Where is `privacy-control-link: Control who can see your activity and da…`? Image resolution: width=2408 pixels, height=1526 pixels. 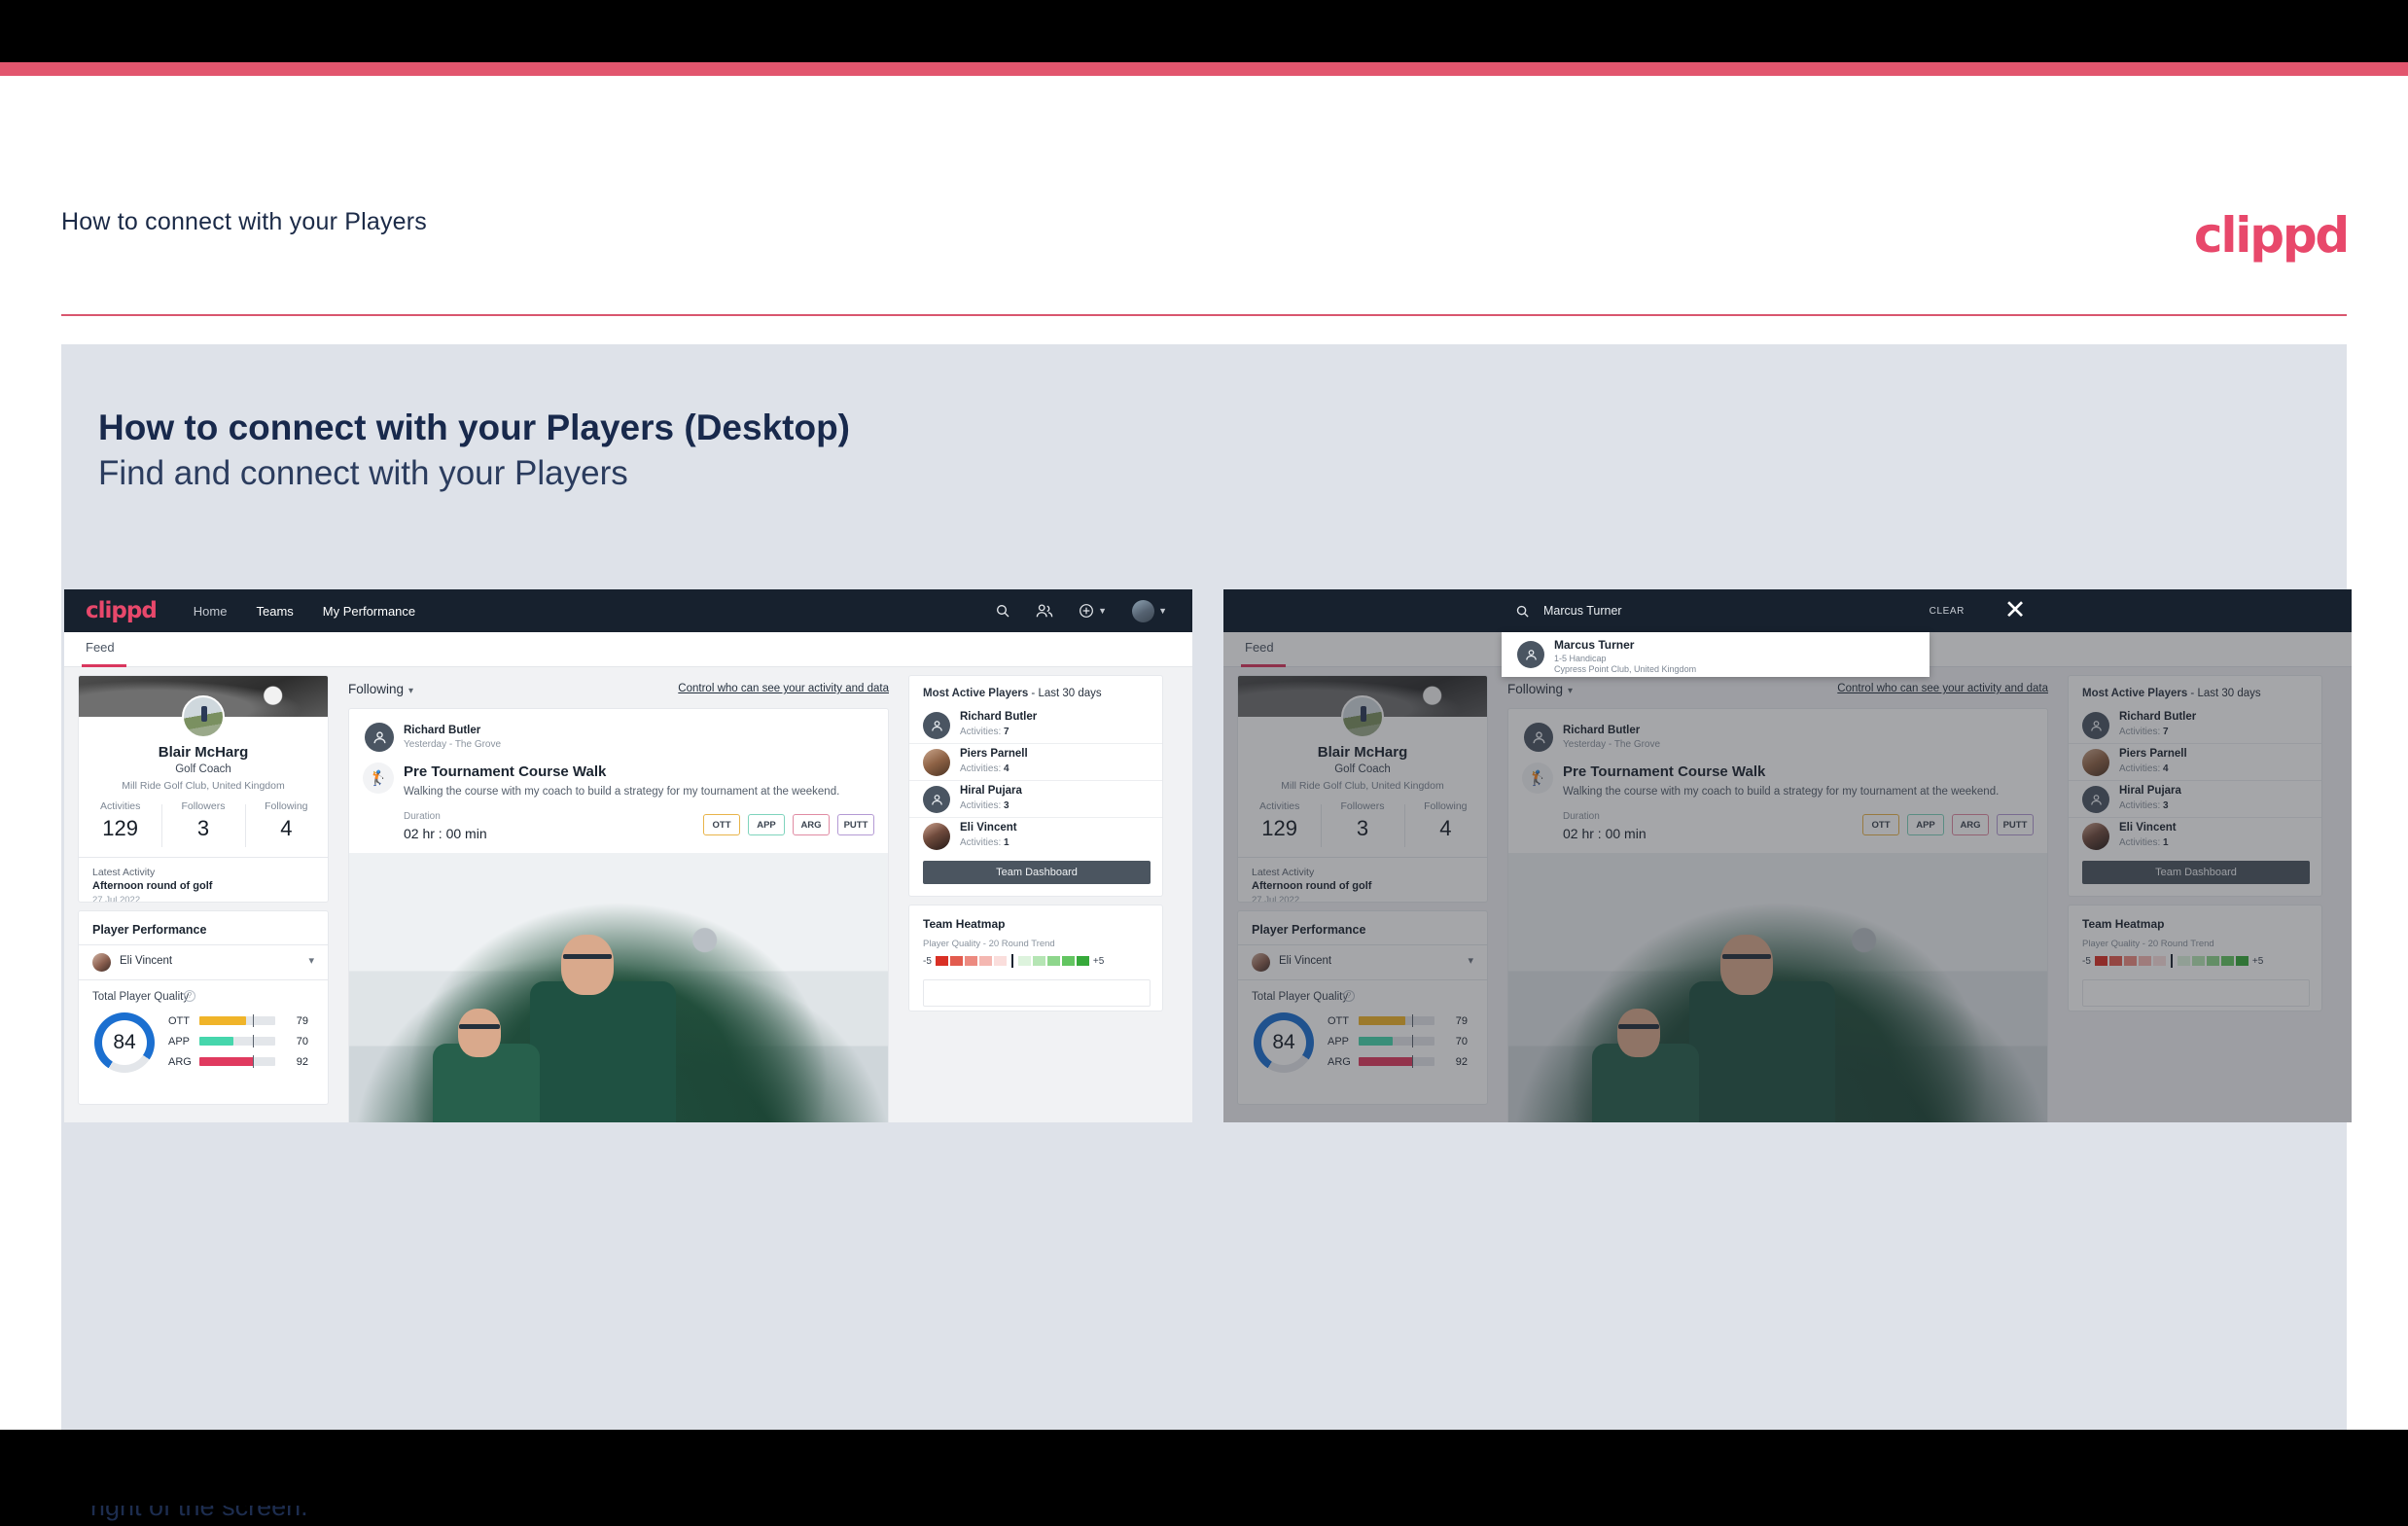 privacy-control-link: Control who can see your activity and da… is located at coordinates (783, 689).